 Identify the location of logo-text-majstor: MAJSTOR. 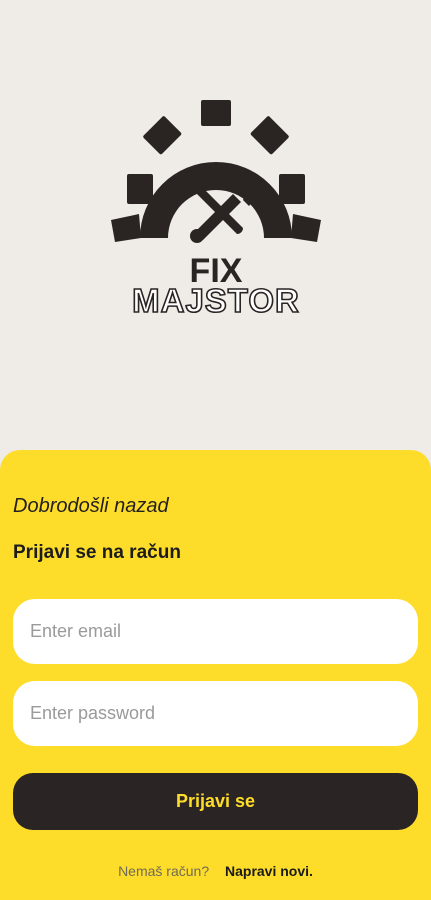
(216, 300).